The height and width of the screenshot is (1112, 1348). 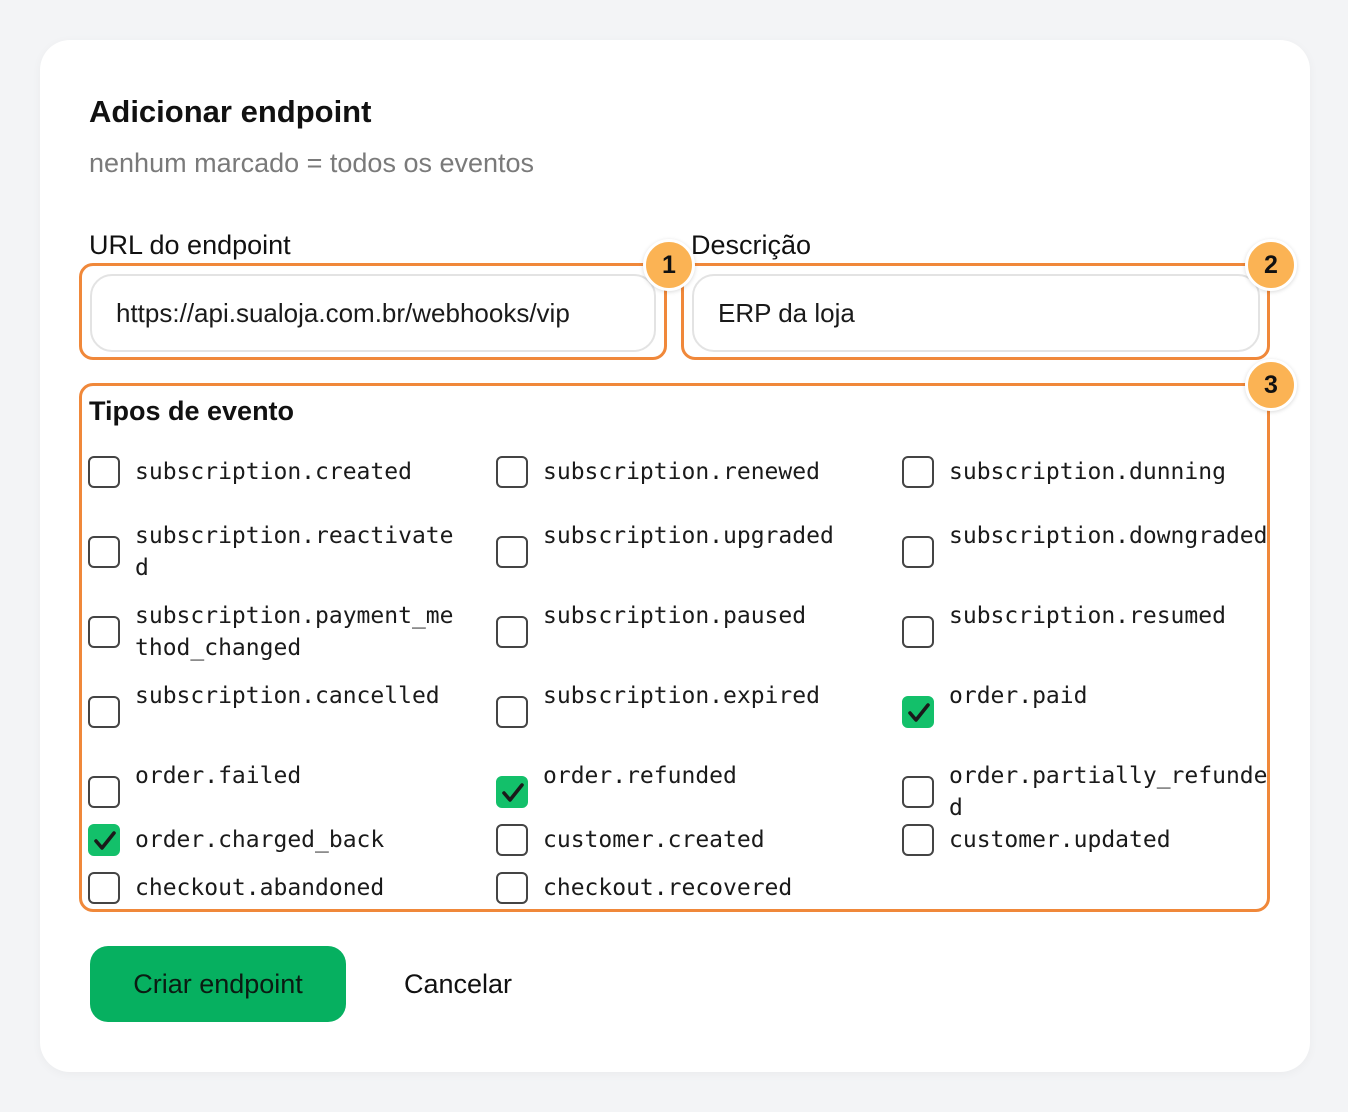 What do you see at coordinates (688, 536) in the screenshot?
I see `event-label: subscription.upgraded` at bounding box center [688, 536].